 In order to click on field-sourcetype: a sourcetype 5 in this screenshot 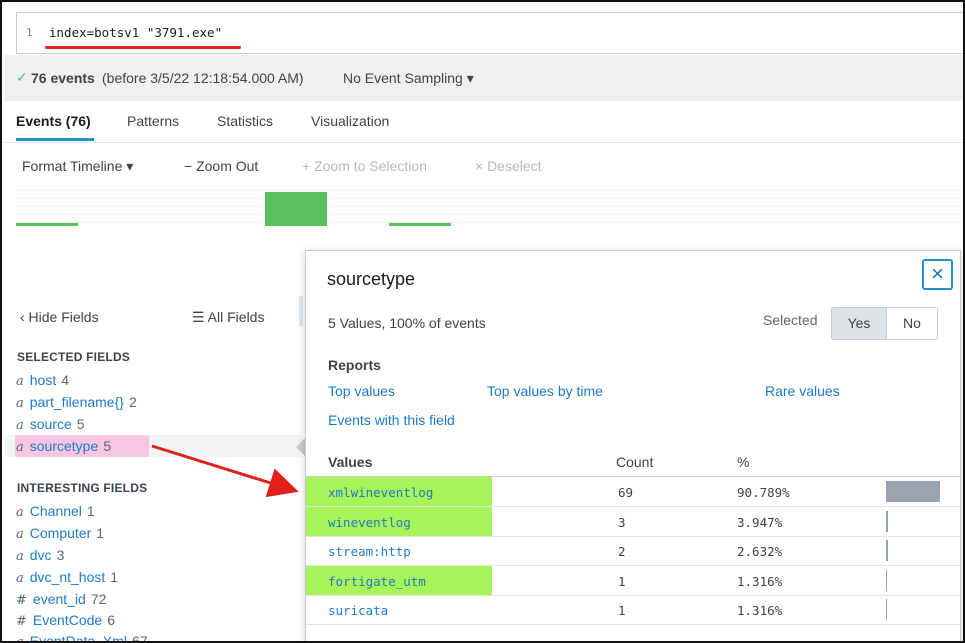, I will do `click(63, 446)`.